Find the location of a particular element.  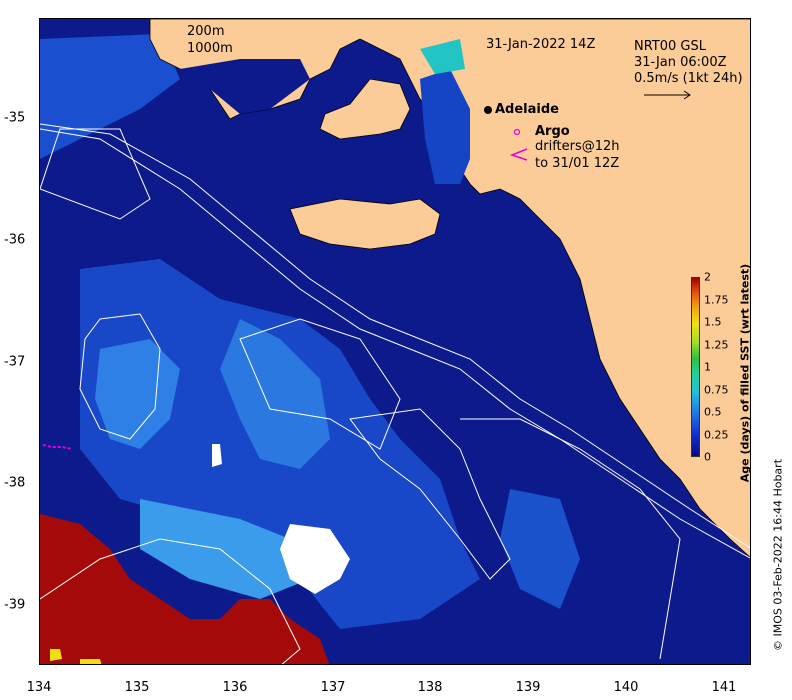

adelaide-label: Adelaide is located at coordinates (527, 109).